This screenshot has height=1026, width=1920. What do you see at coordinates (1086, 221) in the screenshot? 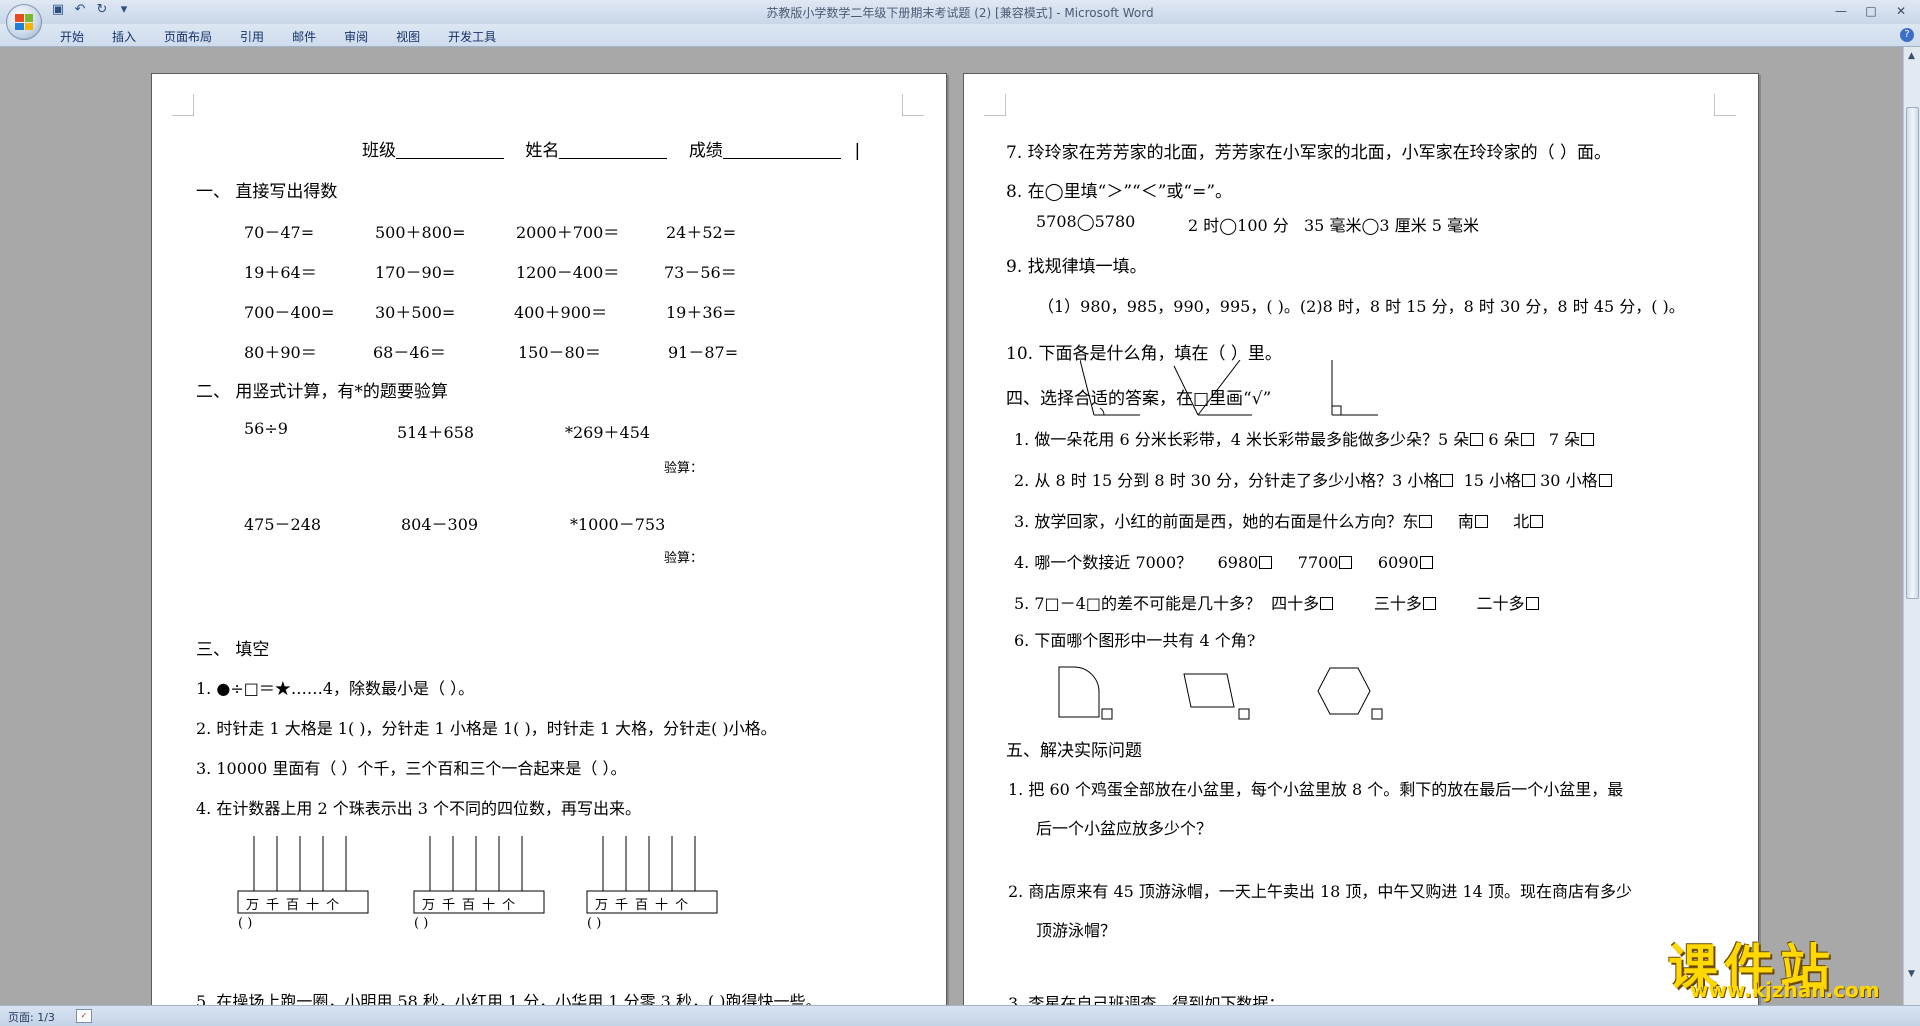
I see `compare-item: 5708◯5780` at bounding box center [1086, 221].